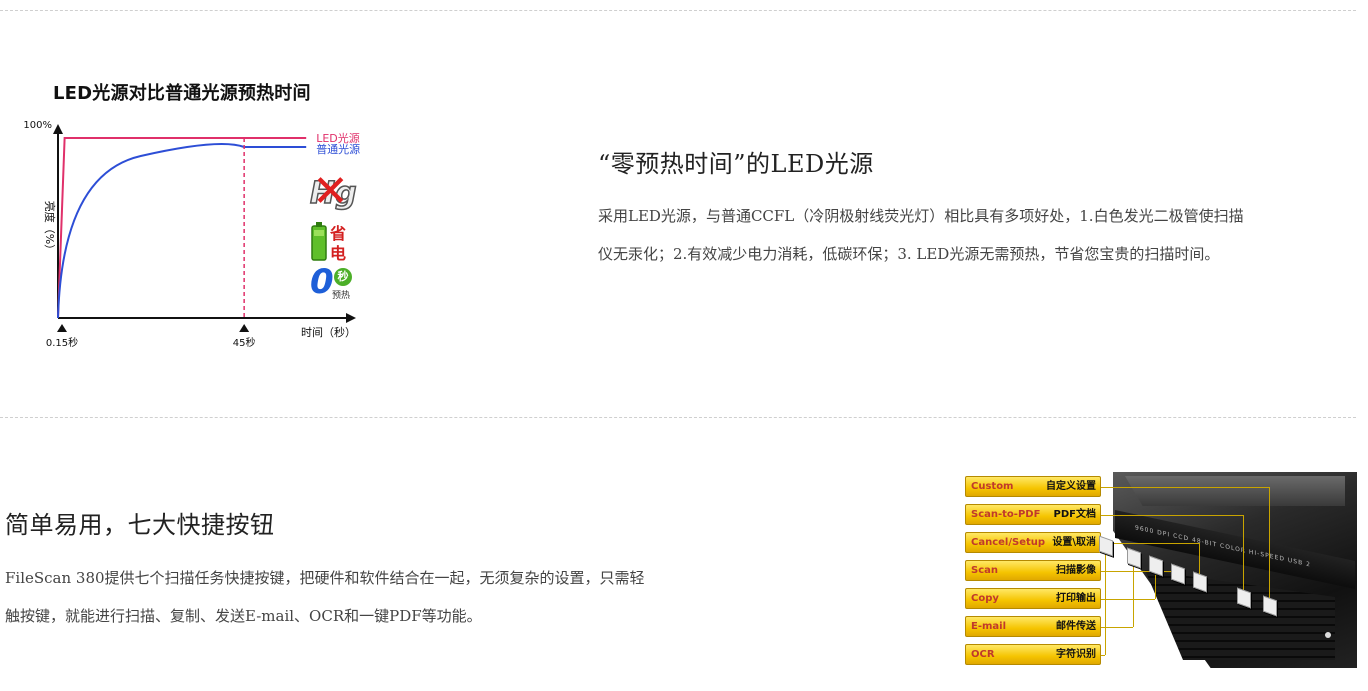 The width and height of the screenshot is (1368, 691). I want to click on y-axis-label: 亮度（%）, so click(50, 228).